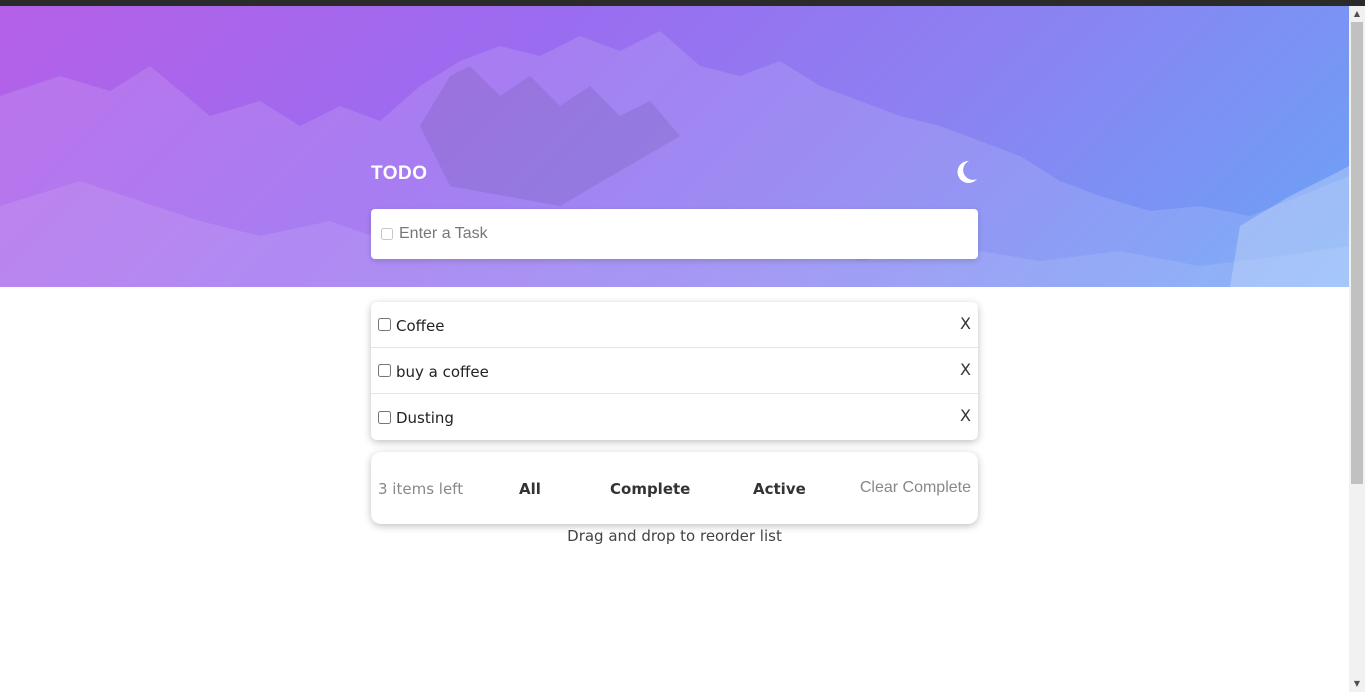 This screenshot has width=1365, height=692. What do you see at coordinates (674, 325) in the screenshot?
I see `todo-item: Coffee X` at bounding box center [674, 325].